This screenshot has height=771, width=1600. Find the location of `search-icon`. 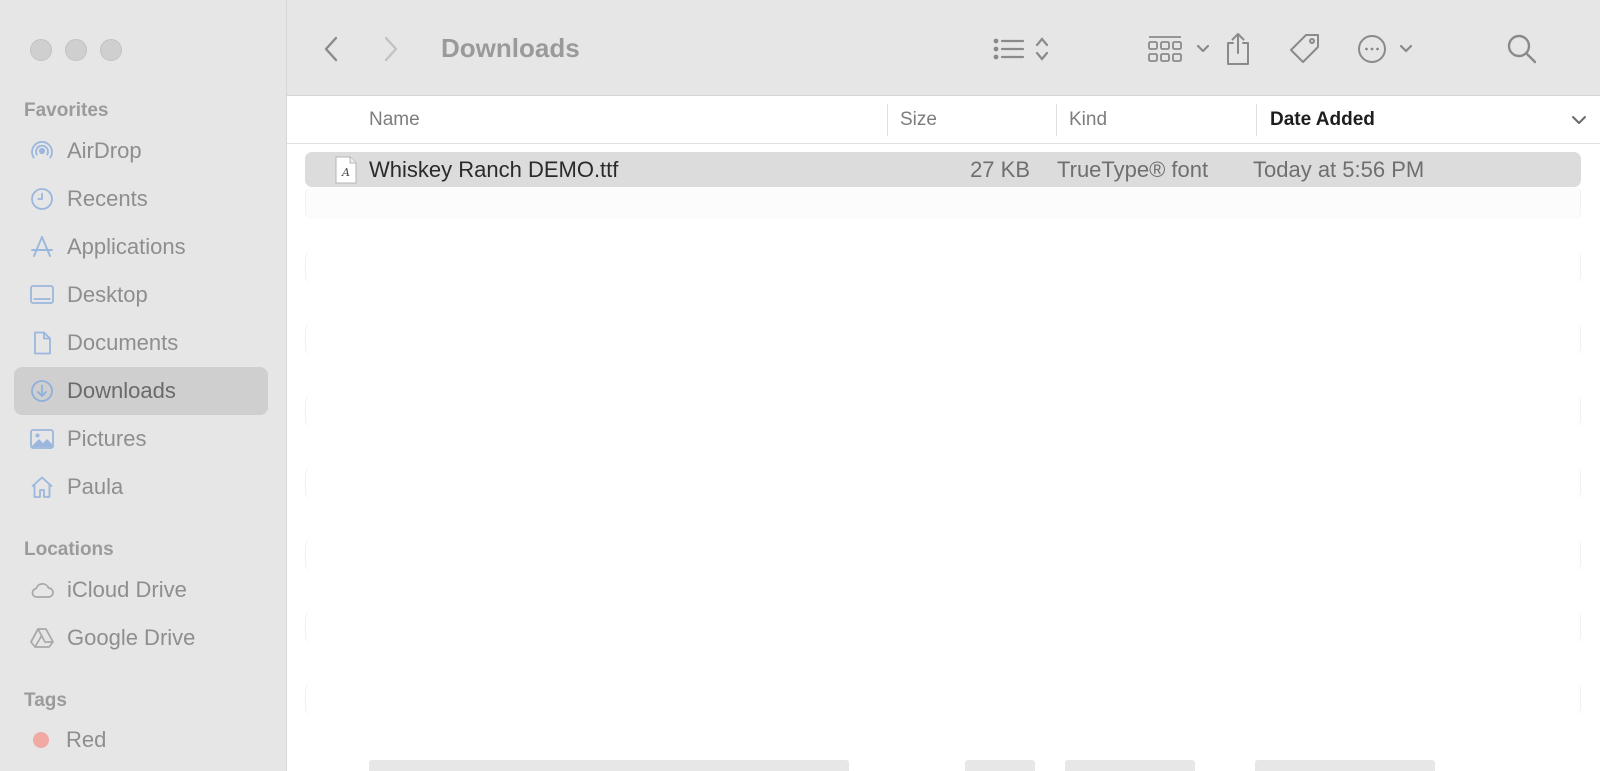

search-icon is located at coordinates (1522, 49).